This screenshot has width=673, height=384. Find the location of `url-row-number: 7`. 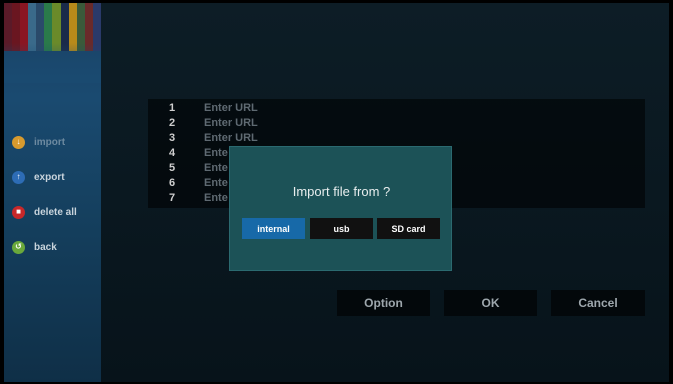

url-row-number: 7 is located at coordinates (172, 197).